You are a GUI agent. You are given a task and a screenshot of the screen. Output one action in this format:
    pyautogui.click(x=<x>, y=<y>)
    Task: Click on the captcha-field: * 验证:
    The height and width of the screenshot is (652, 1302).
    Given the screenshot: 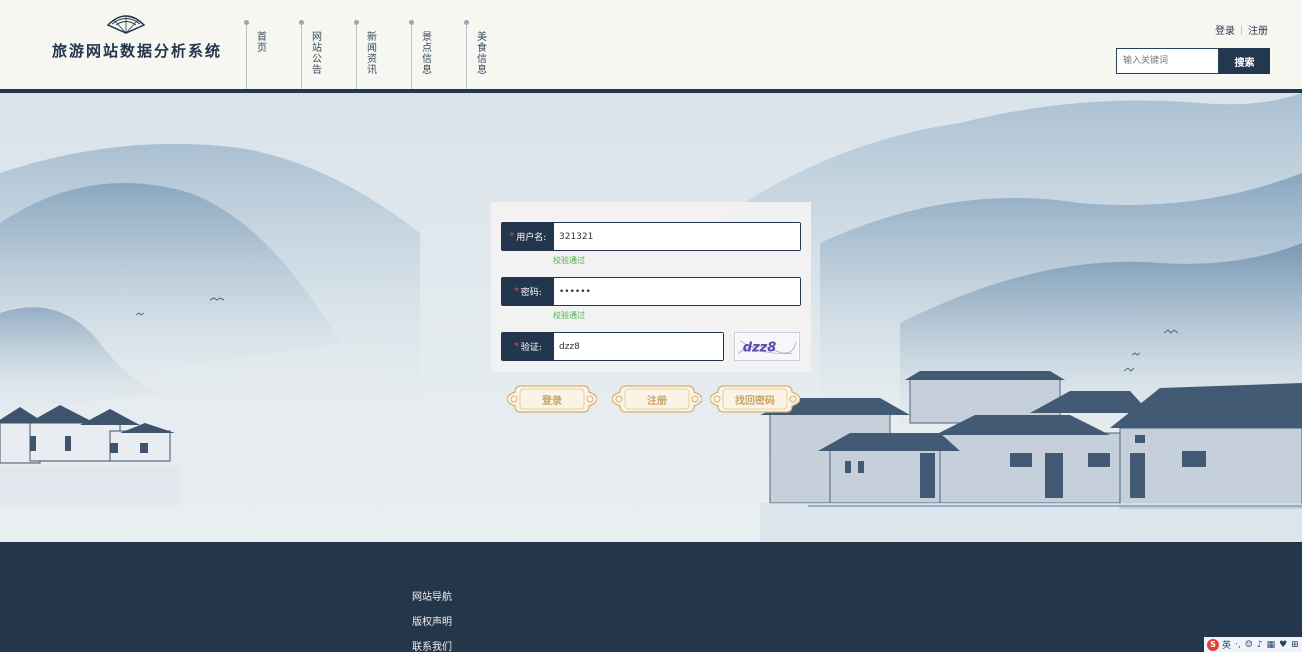 What is the action you would take?
    pyautogui.click(x=612, y=346)
    